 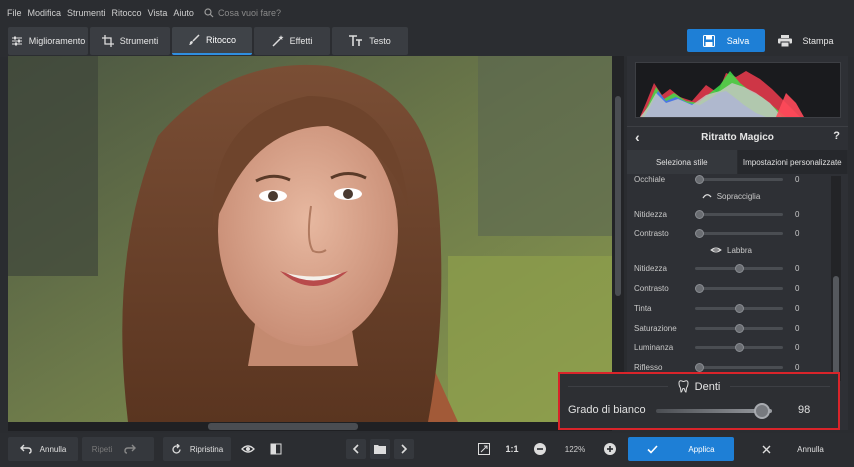 I want to click on sliders-icon, so click(x=16, y=41).